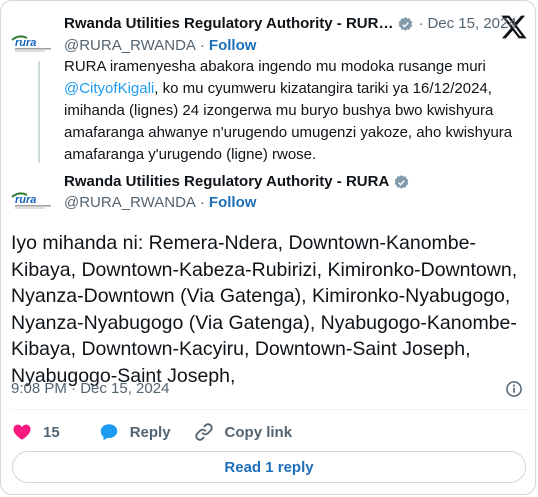  I want to click on copy-link-label: Copy link, so click(258, 432).